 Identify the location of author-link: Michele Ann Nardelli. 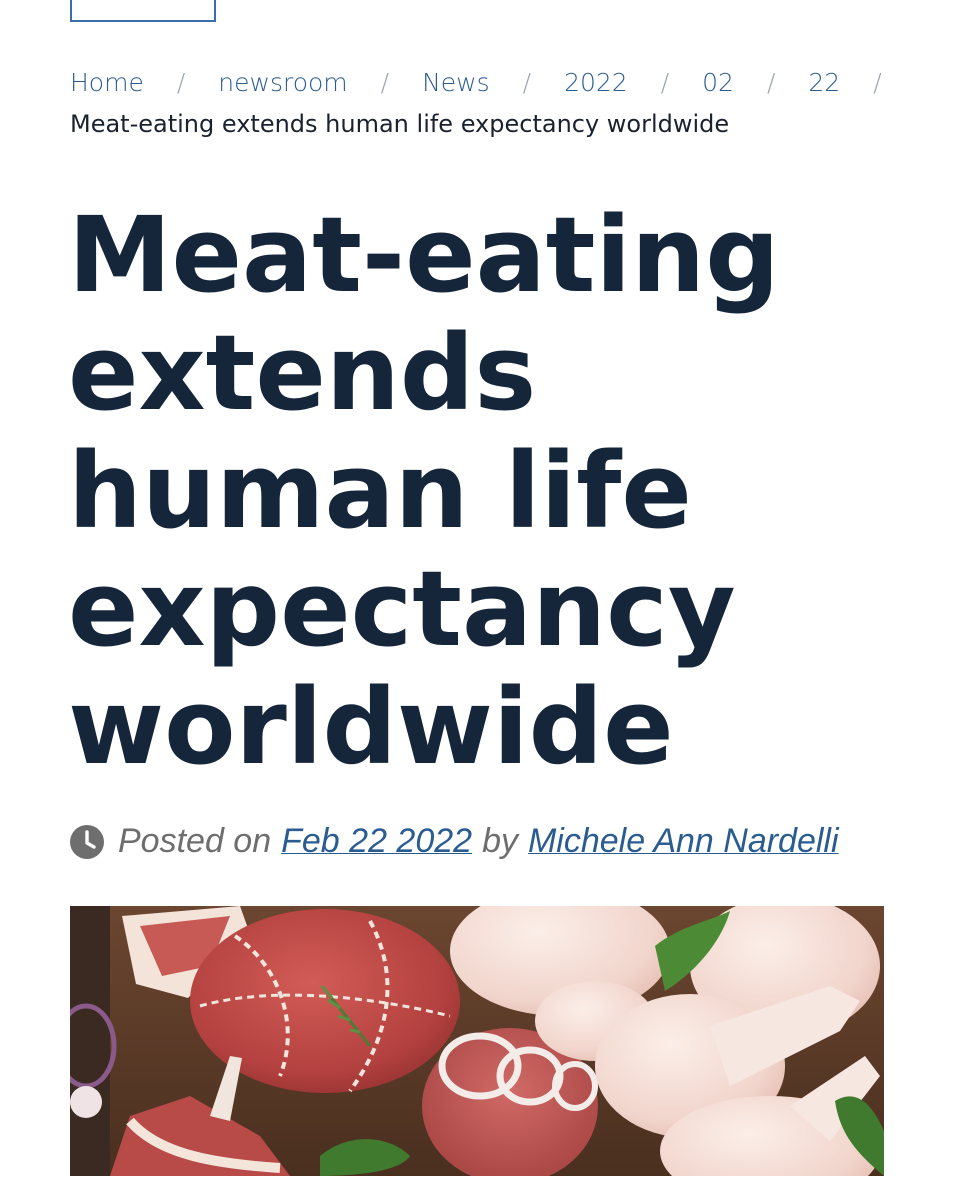
(683, 841).